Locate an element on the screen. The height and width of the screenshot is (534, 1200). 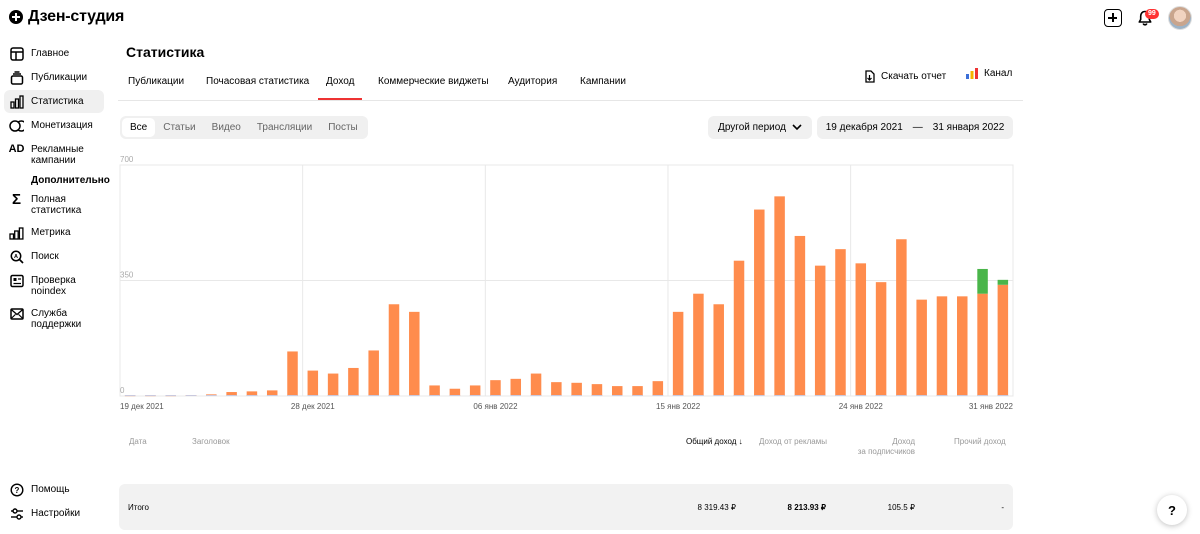
add-publication-button is located at coordinates (1113, 18).